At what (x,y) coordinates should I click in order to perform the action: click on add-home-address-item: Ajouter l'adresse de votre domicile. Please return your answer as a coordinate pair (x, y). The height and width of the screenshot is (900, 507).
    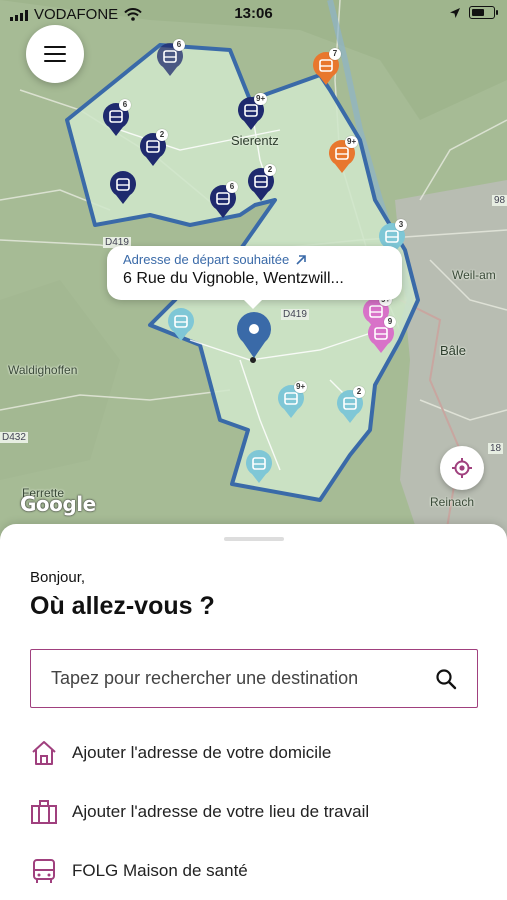
    Looking at the image, I should click on (254, 753).